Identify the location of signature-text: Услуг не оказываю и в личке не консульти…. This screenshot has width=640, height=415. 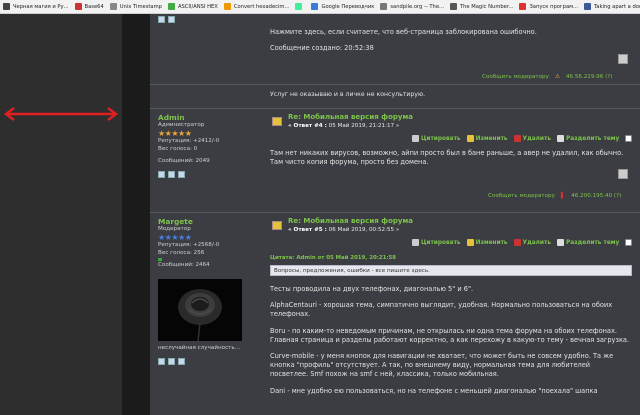
(348, 94).